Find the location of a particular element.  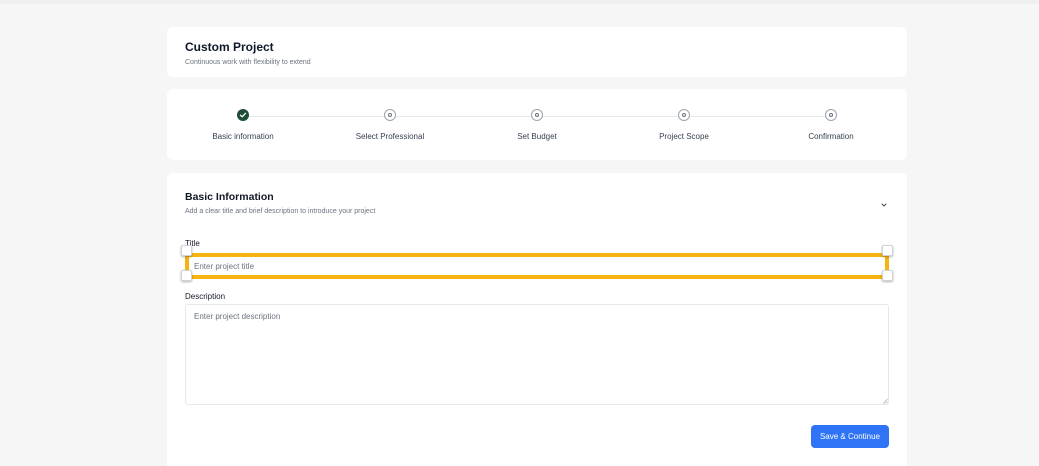

step-project-scope: Project Scope is located at coordinates (684, 125).